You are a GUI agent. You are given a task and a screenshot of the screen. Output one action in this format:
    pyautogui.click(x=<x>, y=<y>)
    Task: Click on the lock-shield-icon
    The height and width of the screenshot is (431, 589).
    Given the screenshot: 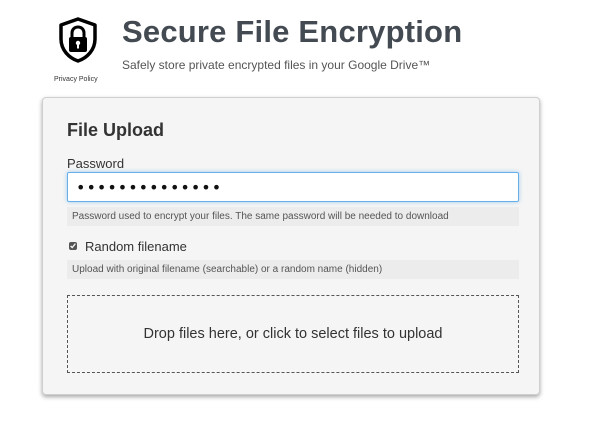 What is the action you would take?
    pyautogui.click(x=78, y=40)
    